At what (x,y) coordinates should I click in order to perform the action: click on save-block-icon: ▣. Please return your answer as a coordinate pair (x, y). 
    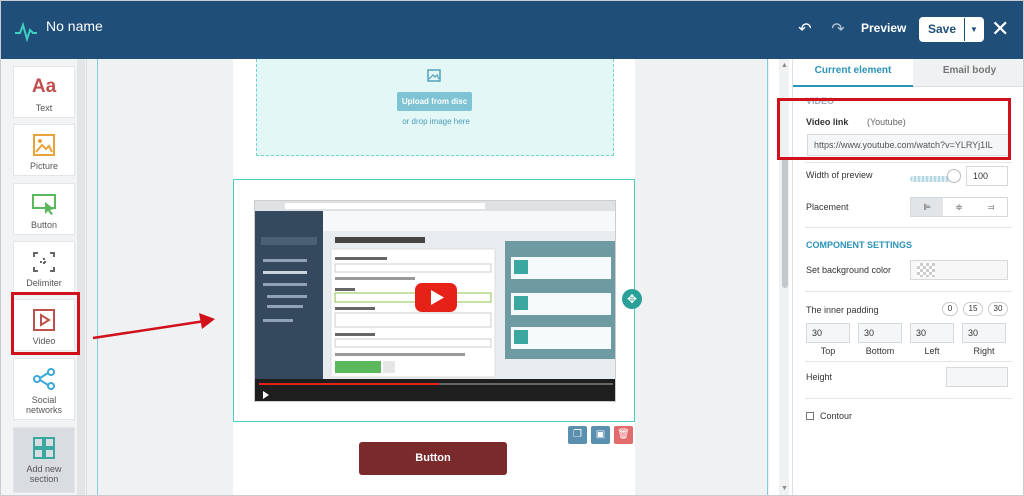
    Looking at the image, I should click on (600, 435).